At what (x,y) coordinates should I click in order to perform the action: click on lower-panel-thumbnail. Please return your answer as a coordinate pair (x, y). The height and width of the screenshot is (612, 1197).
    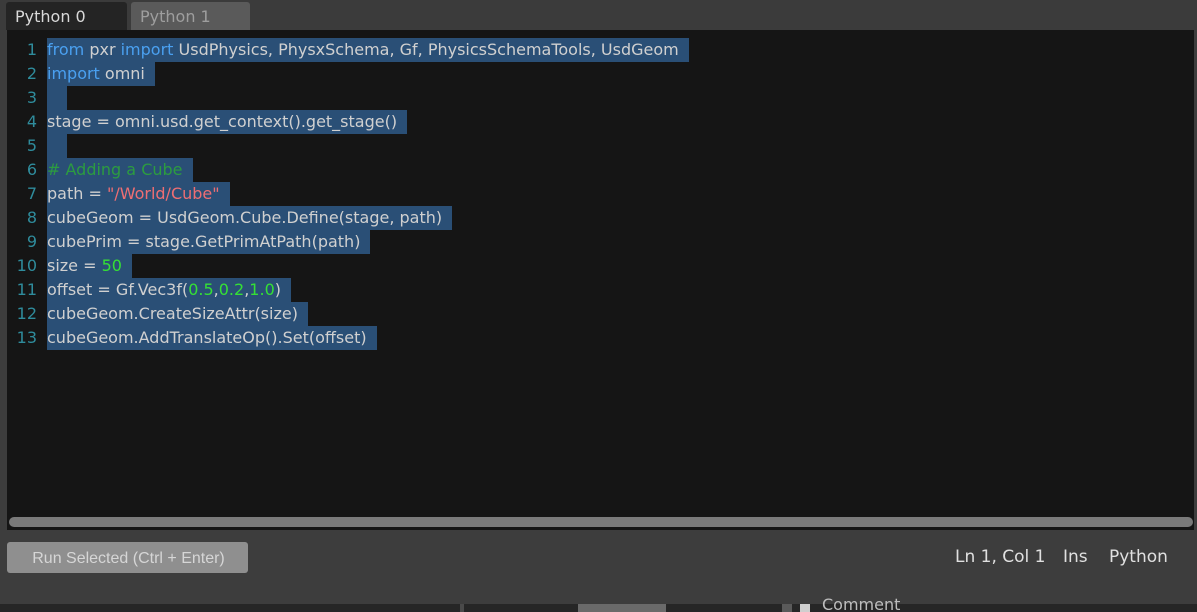
    Looking at the image, I should click on (622, 608).